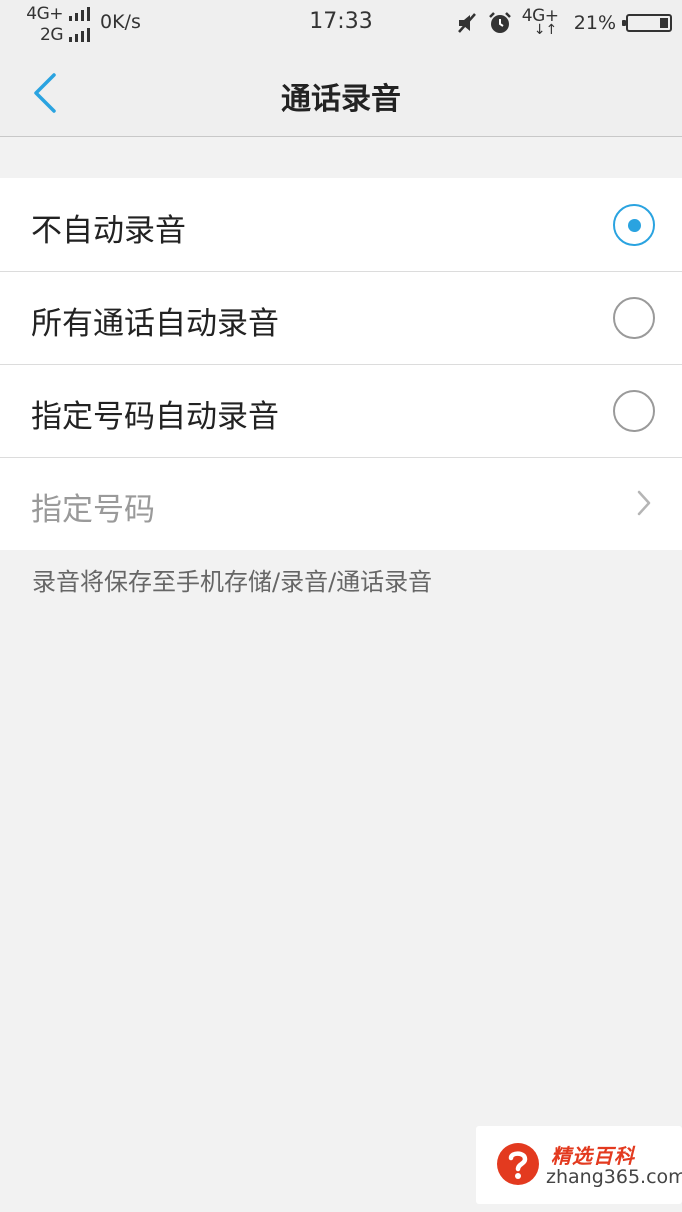 This screenshot has height=1212, width=682. Describe the element at coordinates (594, 23) in the screenshot. I see `battery-percent: 21%` at that location.